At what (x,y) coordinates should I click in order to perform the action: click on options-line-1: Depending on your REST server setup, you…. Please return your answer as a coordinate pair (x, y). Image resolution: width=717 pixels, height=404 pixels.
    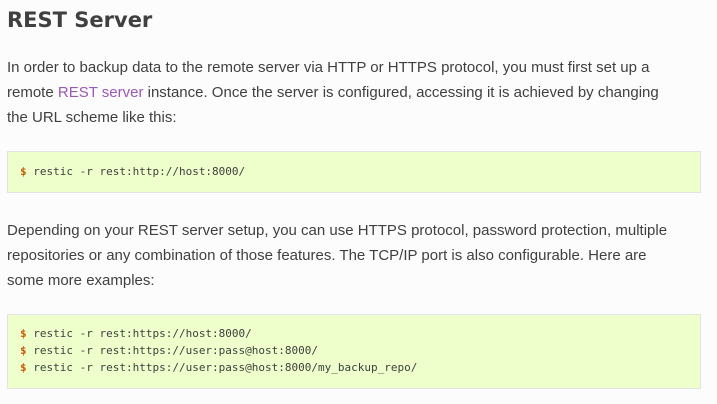
    Looking at the image, I should click on (337, 230).